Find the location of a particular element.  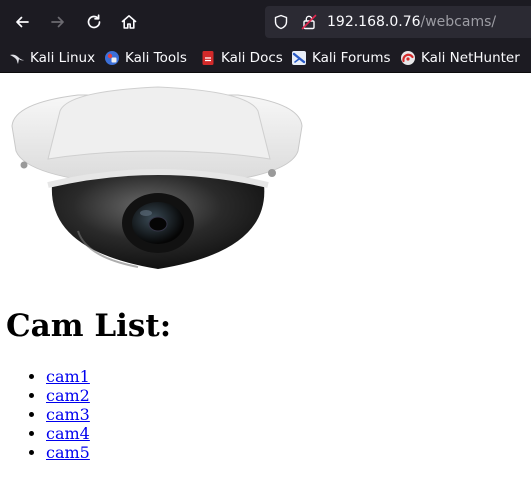

url-path: /webcams/ is located at coordinates (458, 22).